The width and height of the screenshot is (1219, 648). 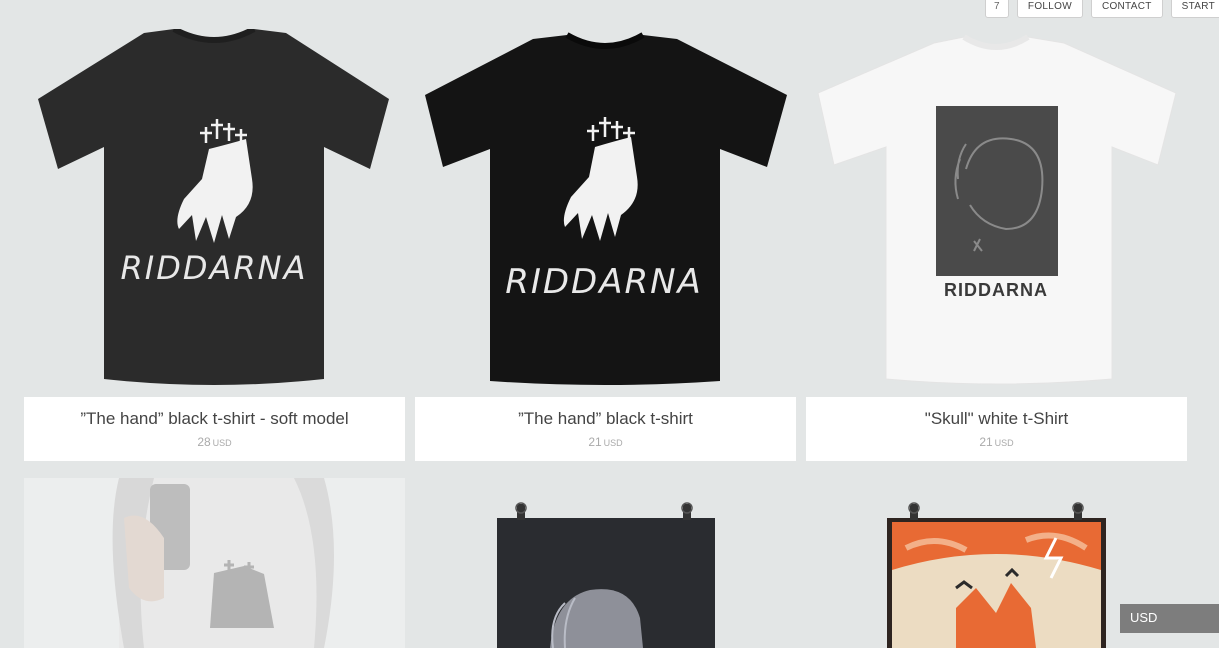 I want to click on top-nav: 7 FOLLOW CONTACT START, so click(x=1102, y=9).